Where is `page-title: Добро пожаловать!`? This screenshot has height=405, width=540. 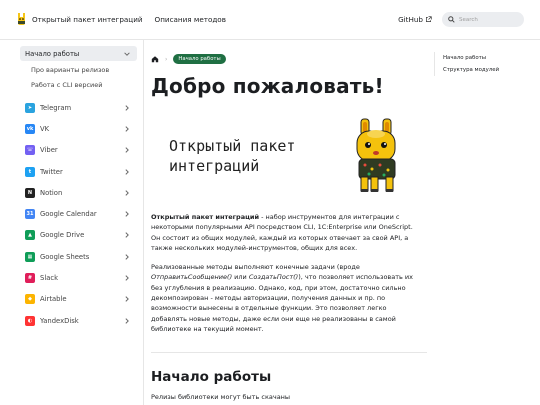 page-title: Добро пожаловать! is located at coordinates (267, 86).